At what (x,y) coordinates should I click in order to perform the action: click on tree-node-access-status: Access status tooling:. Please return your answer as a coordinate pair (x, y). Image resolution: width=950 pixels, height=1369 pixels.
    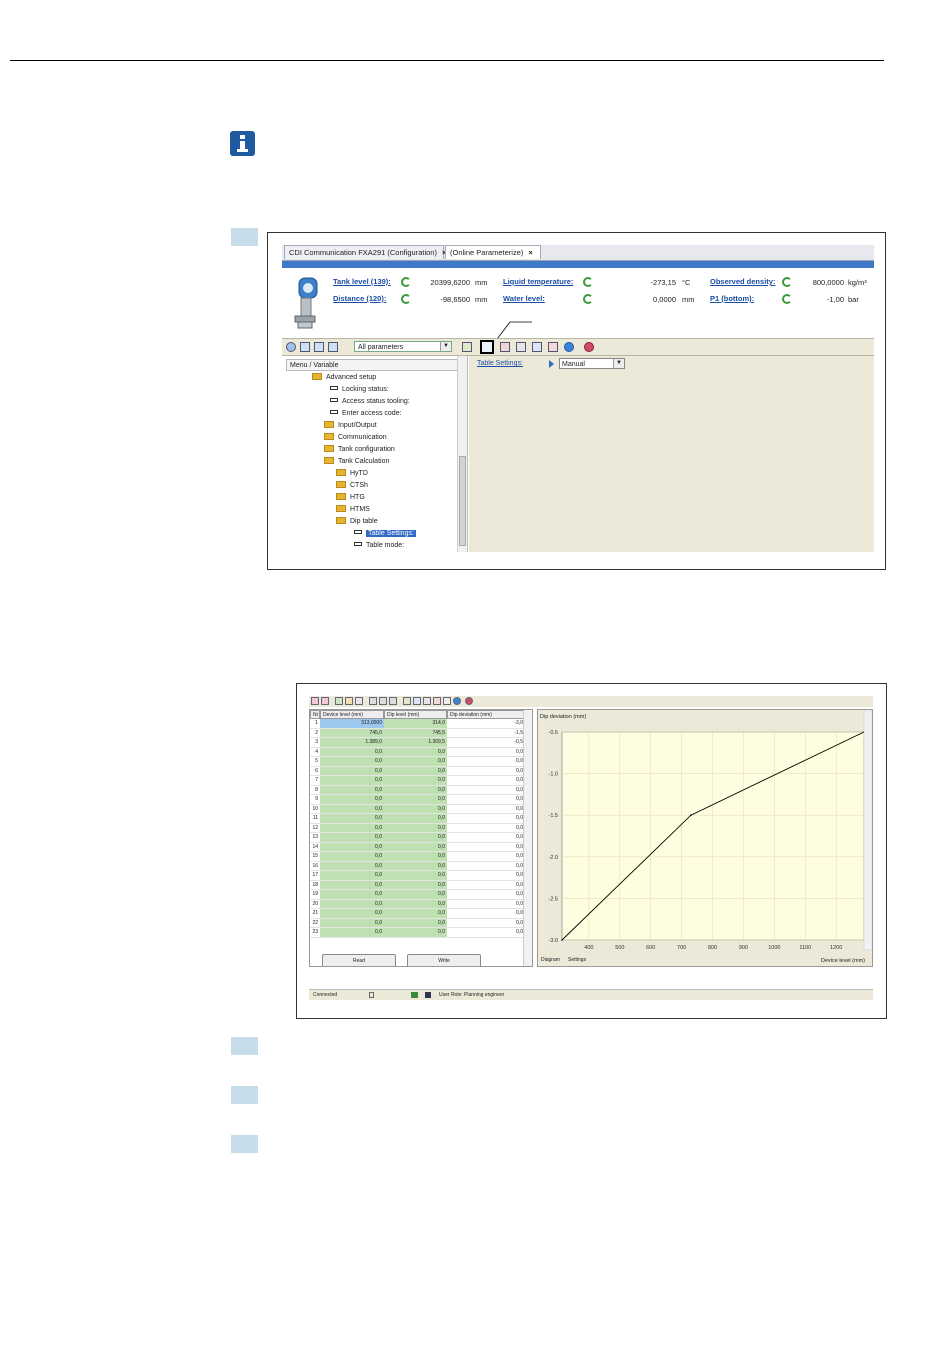
    Looking at the image, I should click on (370, 402).